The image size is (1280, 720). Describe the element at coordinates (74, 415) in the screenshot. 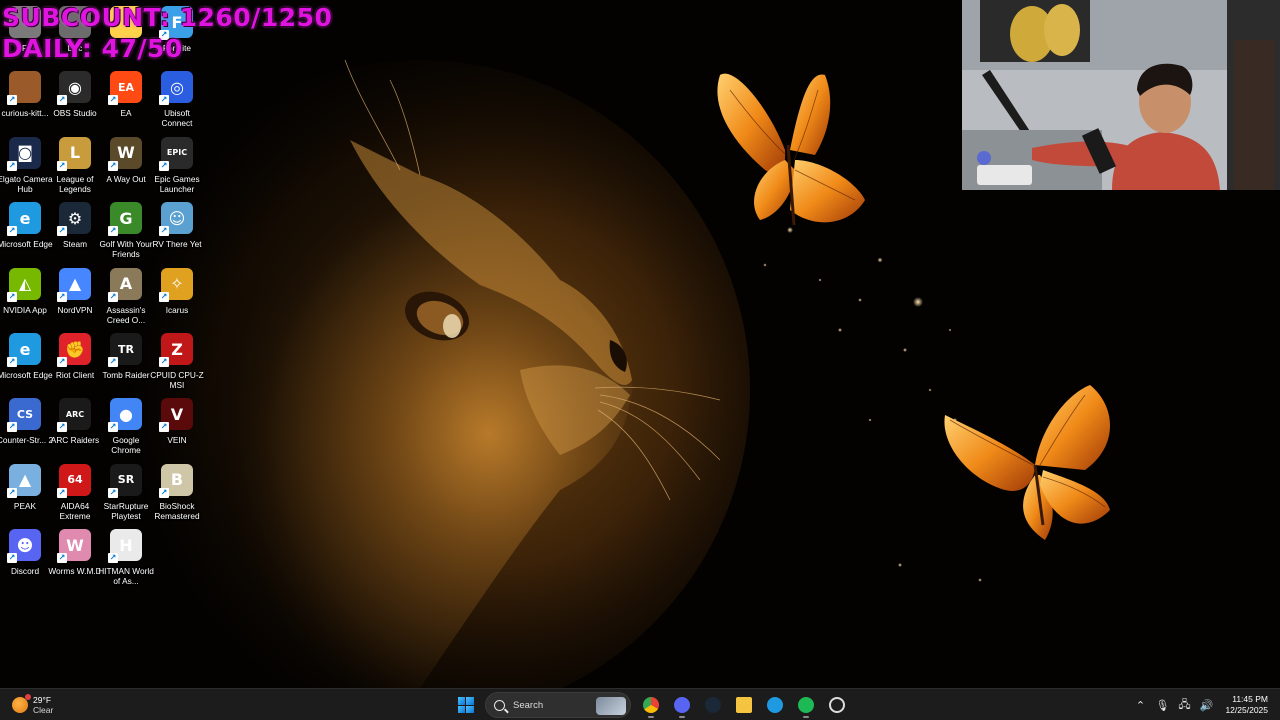

I see `arc-raiders-icon: ARC ↗` at that location.